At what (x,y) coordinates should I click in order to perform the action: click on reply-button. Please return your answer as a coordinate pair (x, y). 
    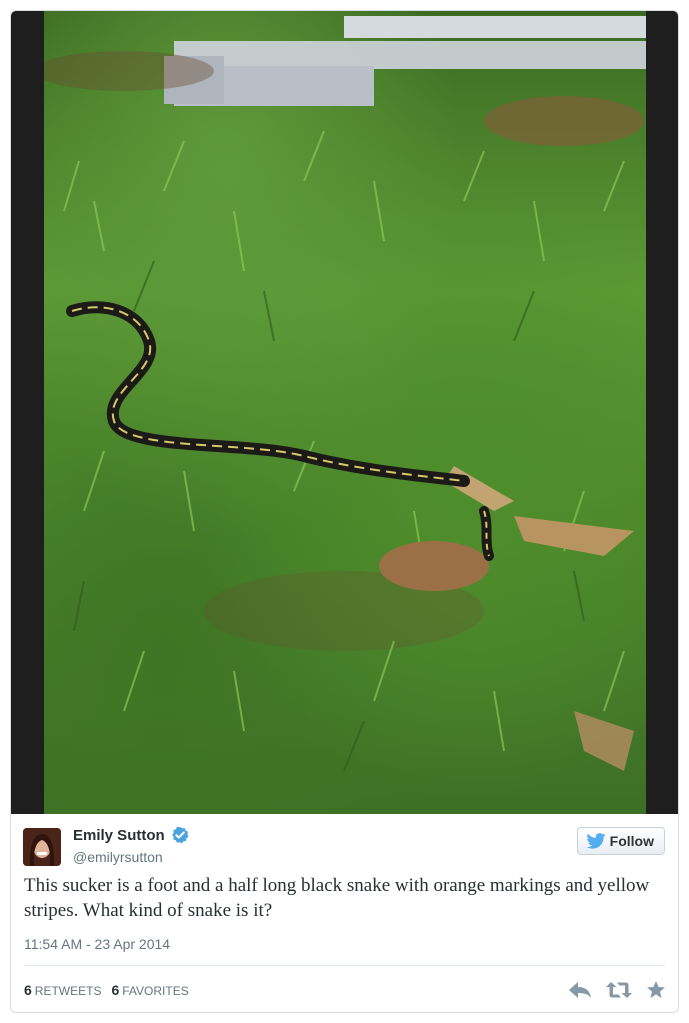
    Looking at the image, I should click on (580, 992).